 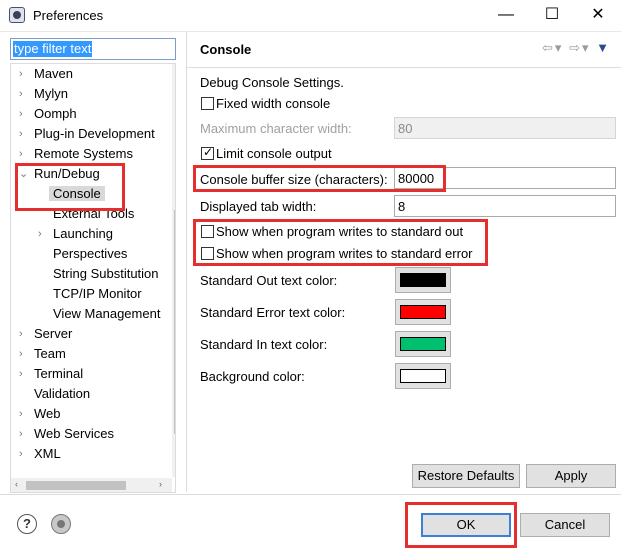 I want to click on fixed-width-label: Fixed width console, so click(x=273, y=103).